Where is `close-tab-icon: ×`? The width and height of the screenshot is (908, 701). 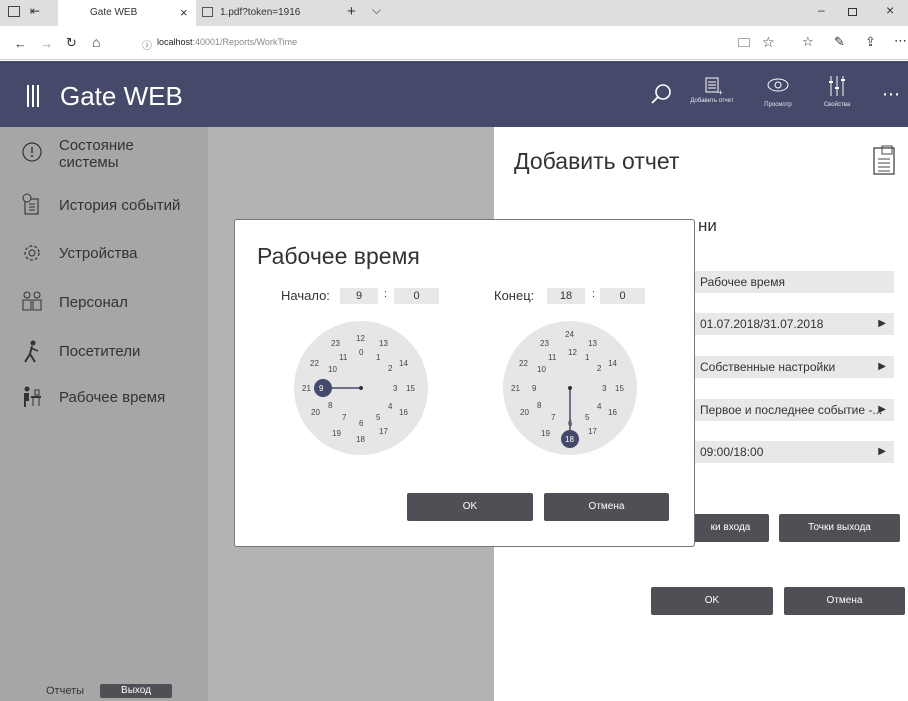
close-tab-icon: × is located at coordinates (184, 12).